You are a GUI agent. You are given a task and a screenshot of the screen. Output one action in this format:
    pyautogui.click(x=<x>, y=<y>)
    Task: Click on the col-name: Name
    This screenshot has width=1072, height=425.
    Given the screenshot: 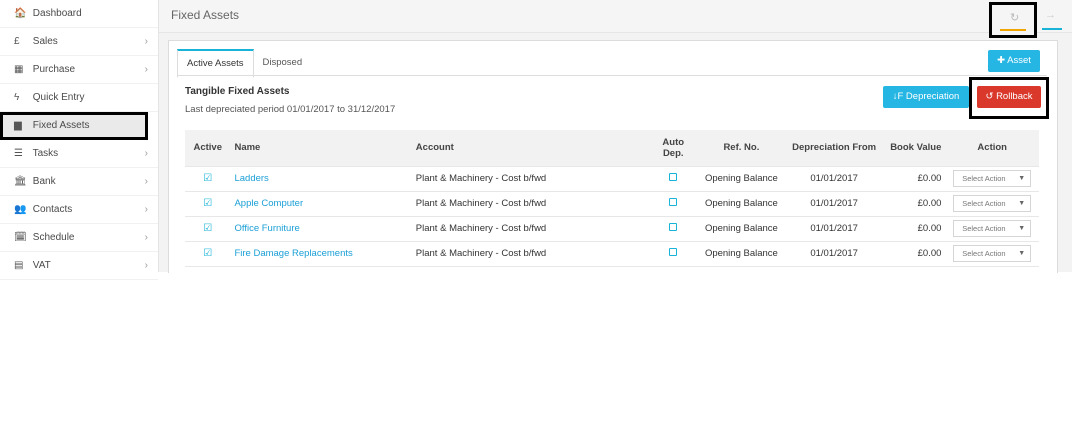 What is the action you would take?
    pyautogui.click(x=320, y=148)
    